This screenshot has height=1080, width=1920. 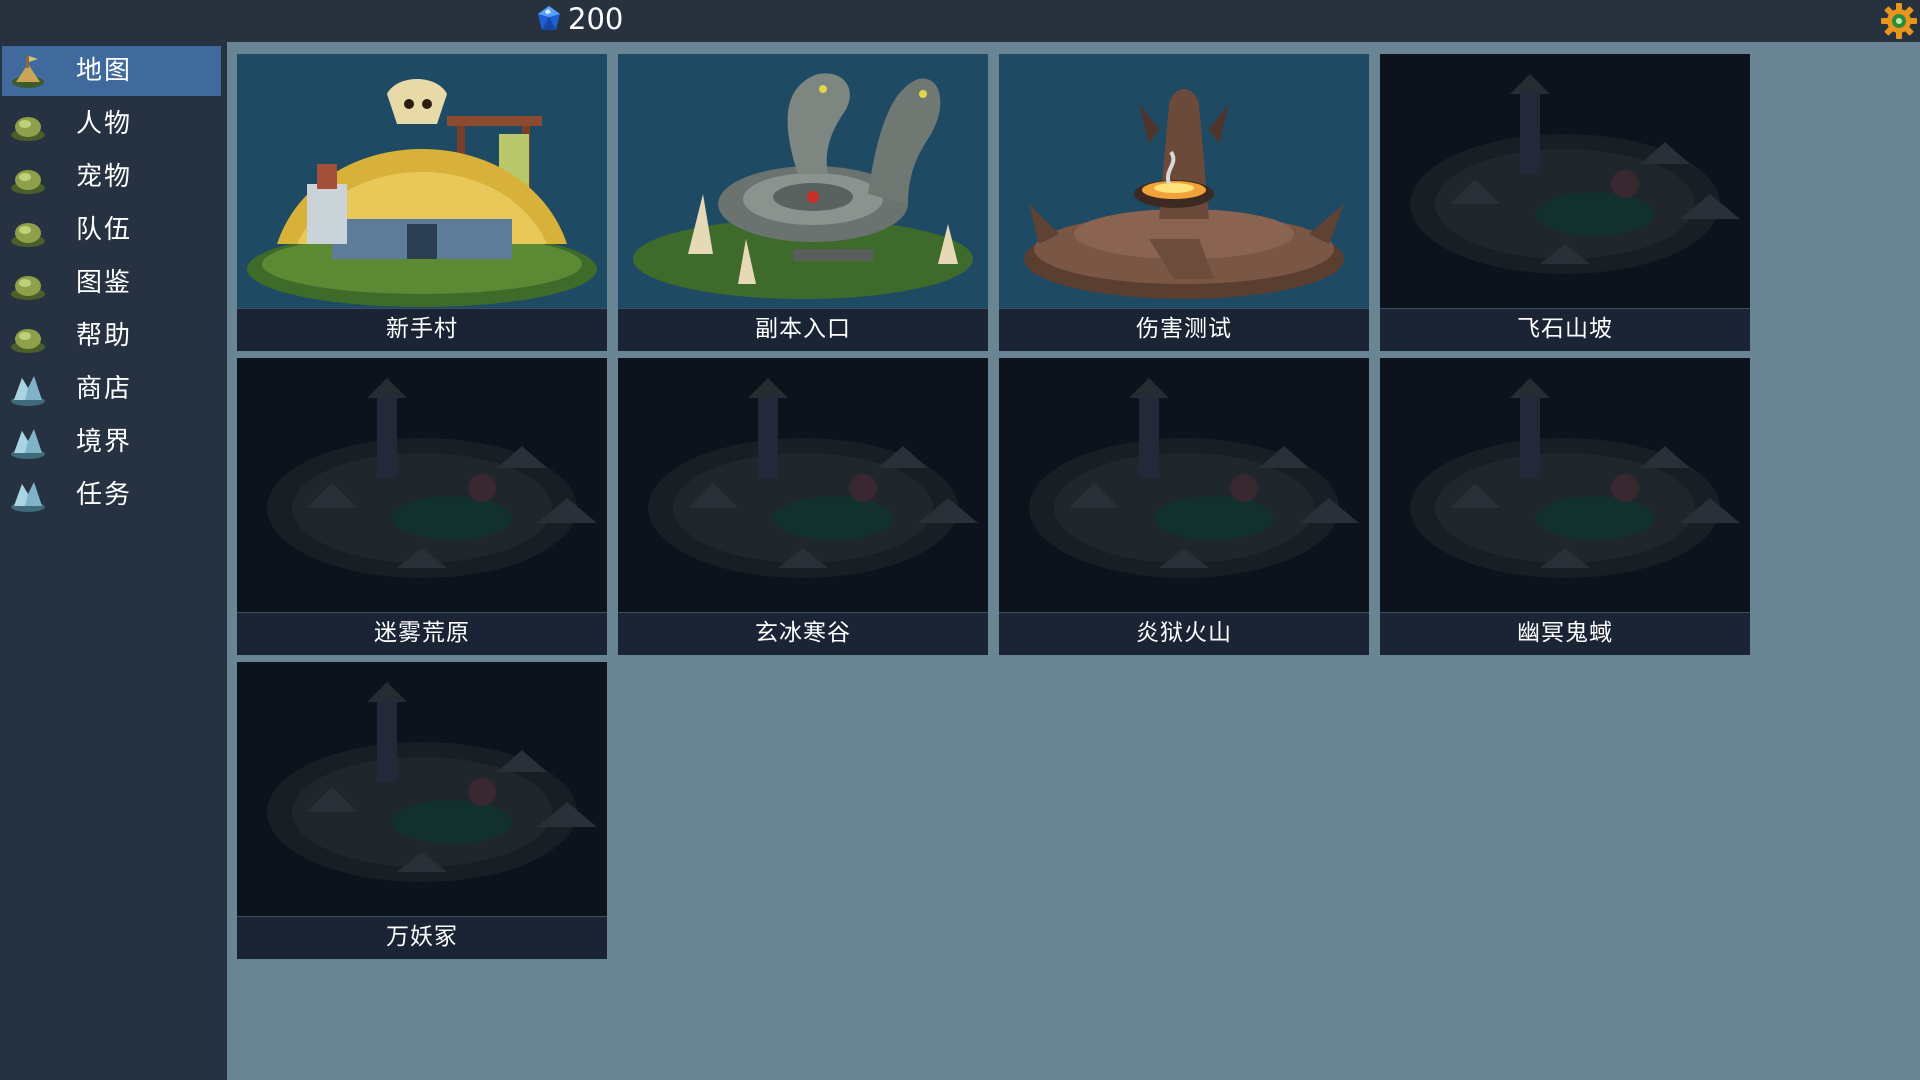 What do you see at coordinates (1565, 633) in the screenshot?
I see `map-name: 幽冥鬼蜮` at bounding box center [1565, 633].